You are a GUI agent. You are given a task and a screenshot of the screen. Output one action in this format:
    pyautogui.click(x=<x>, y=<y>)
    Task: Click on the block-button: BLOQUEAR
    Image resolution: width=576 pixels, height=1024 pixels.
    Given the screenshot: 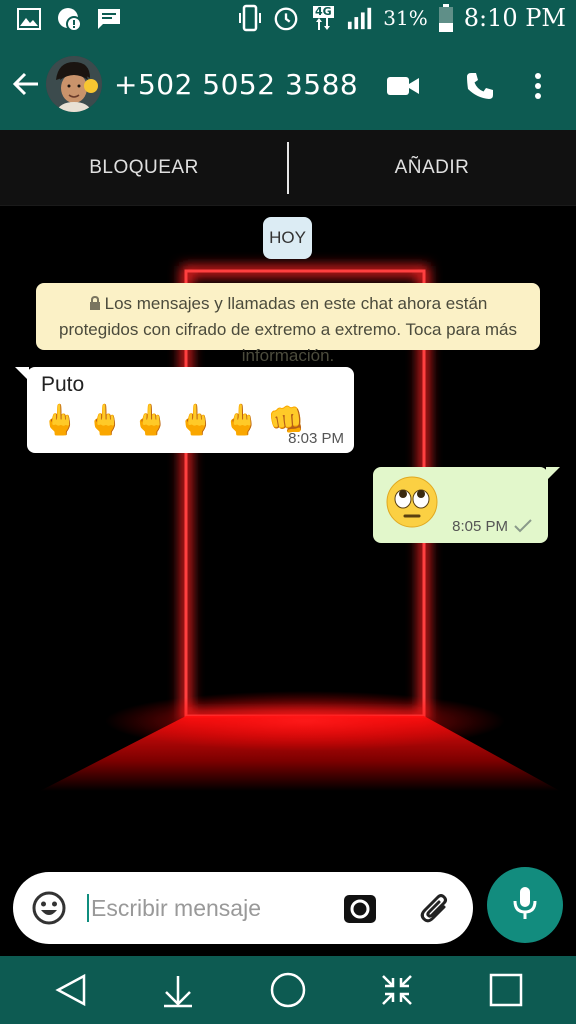 What is the action you would take?
    pyautogui.click(x=144, y=168)
    